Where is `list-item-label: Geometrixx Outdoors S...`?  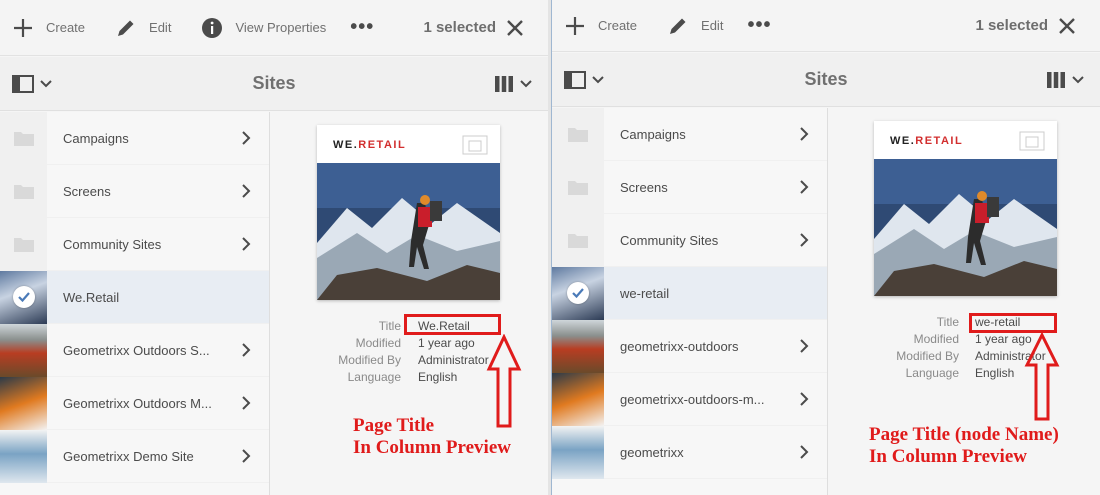 list-item-label: Geometrixx Outdoors S... is located at coordinates (136, 350).